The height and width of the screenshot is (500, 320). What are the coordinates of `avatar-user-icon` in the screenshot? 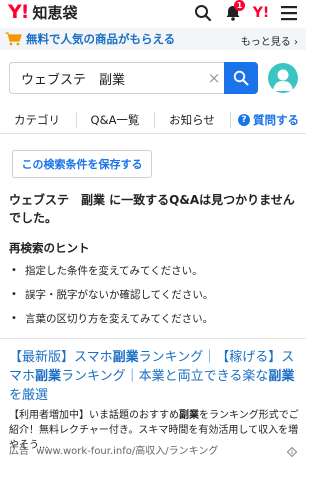 It's located at (283, 80).